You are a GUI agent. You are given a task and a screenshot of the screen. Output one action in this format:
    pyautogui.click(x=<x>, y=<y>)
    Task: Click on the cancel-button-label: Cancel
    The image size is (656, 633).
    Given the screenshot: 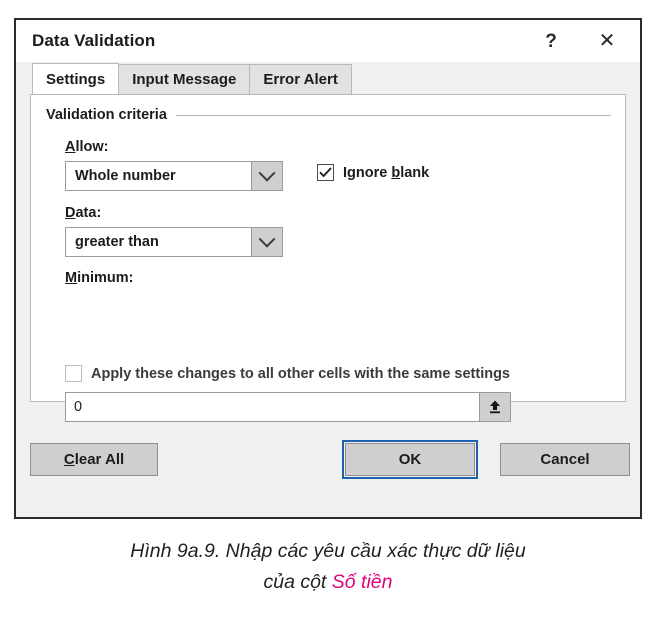 What is the action you would take?
    pyautogui.click(x=565, y=459)
    